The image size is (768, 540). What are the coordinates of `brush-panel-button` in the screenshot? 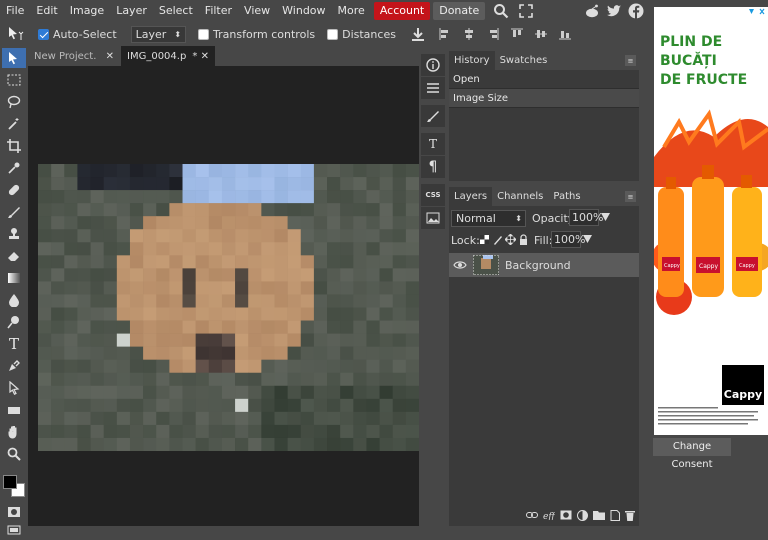 It's located at (433, 116).